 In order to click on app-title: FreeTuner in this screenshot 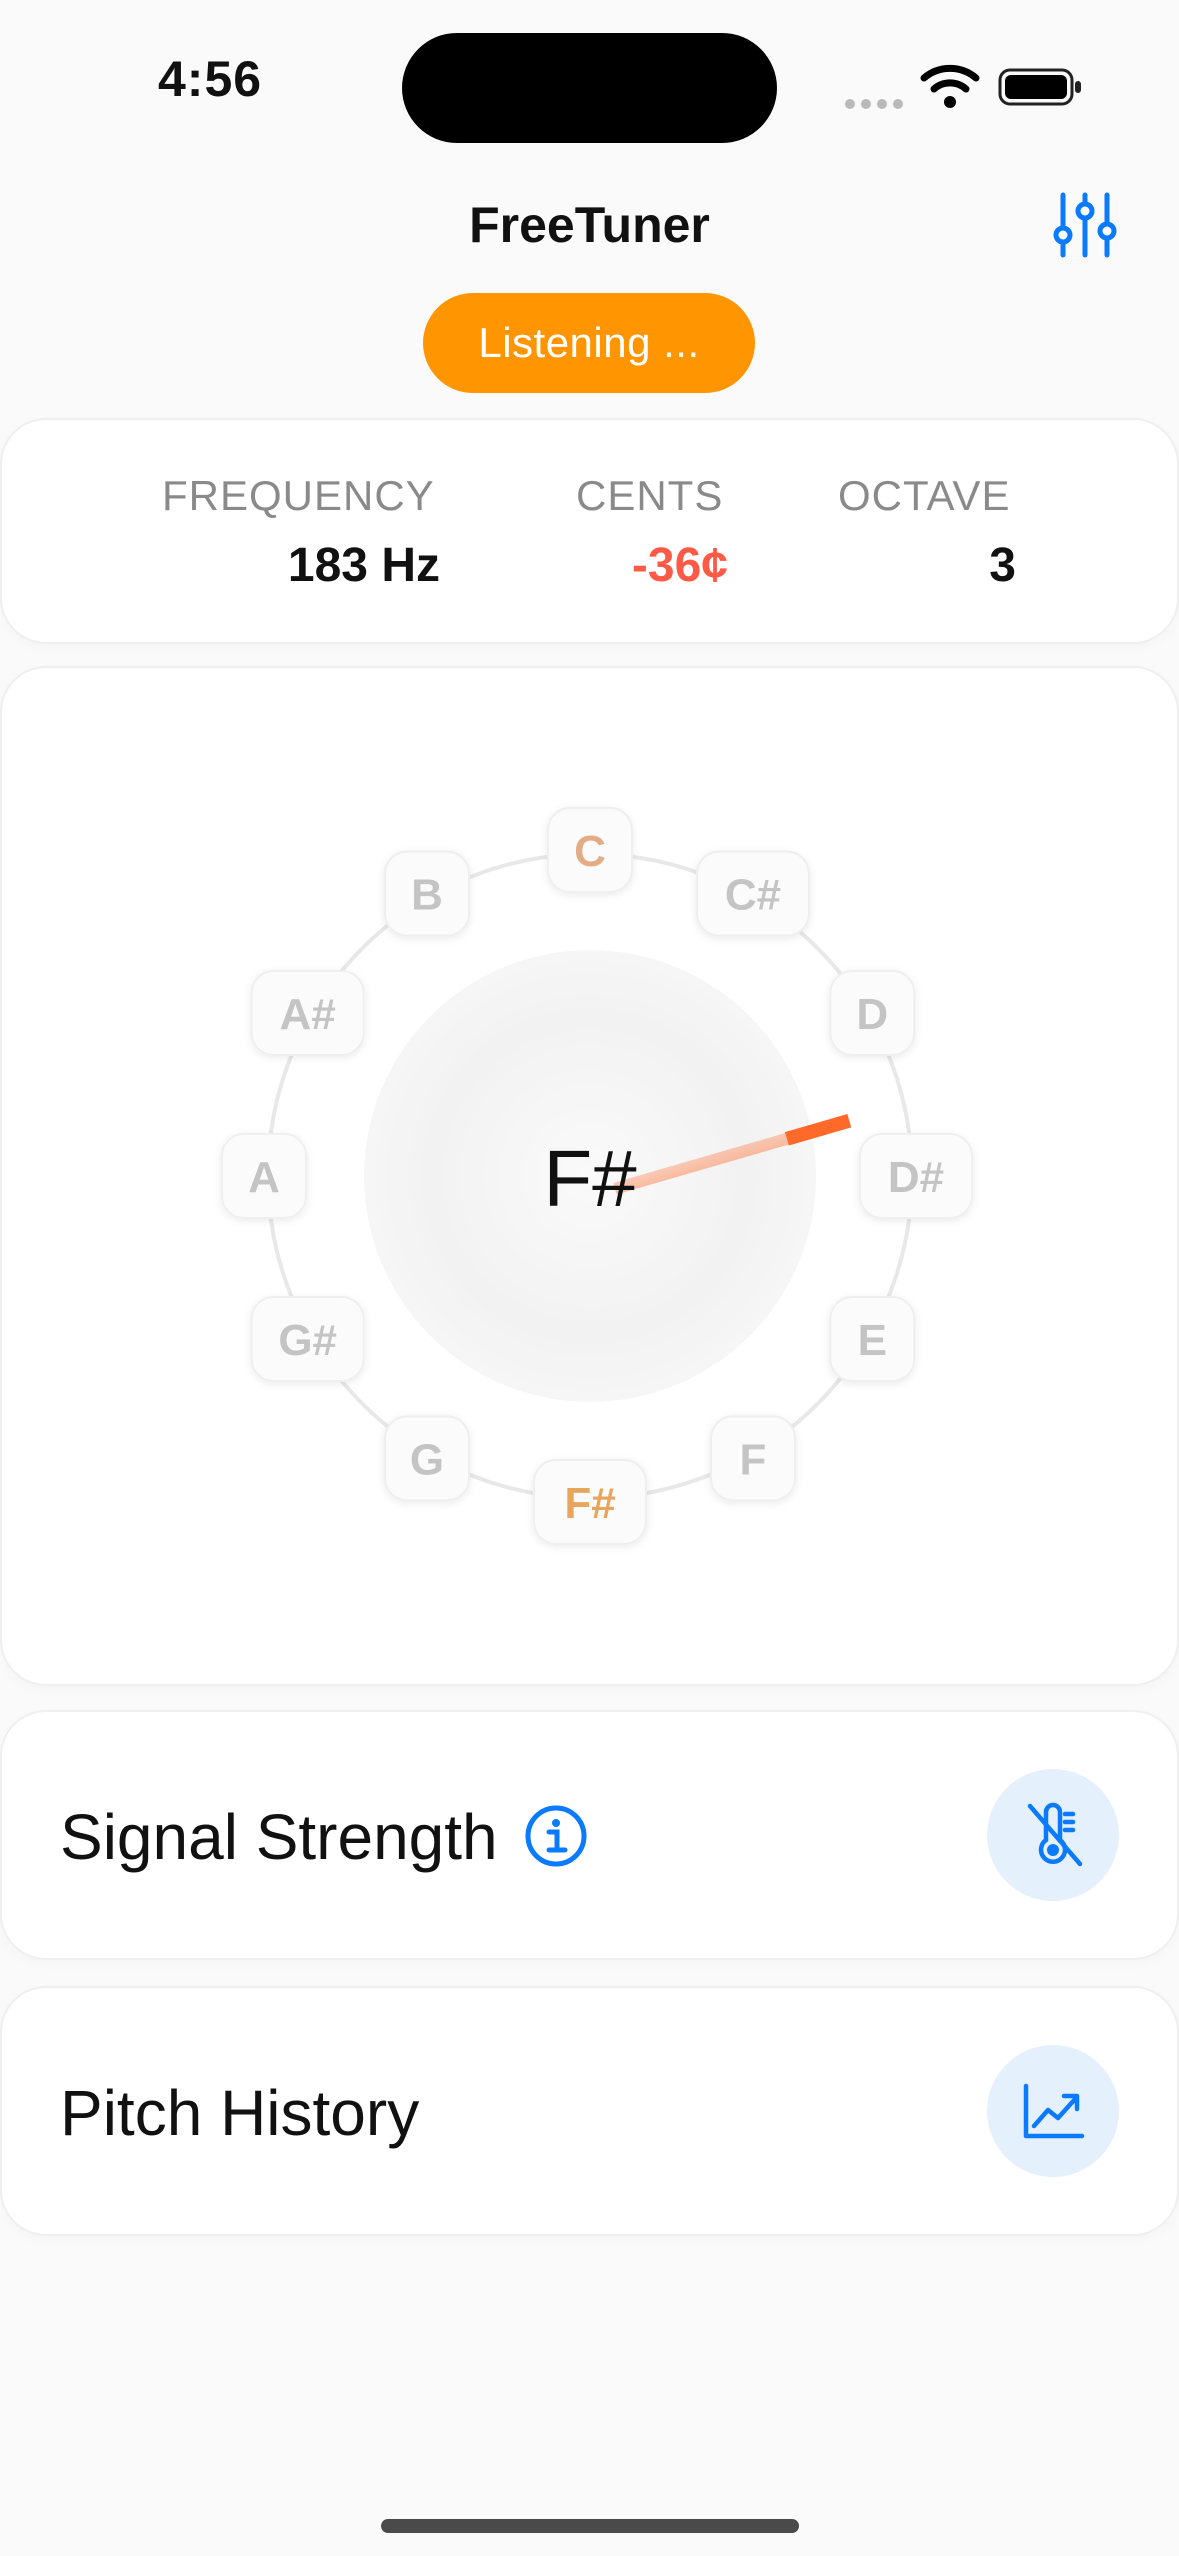, I will do `click(589, 225)`.